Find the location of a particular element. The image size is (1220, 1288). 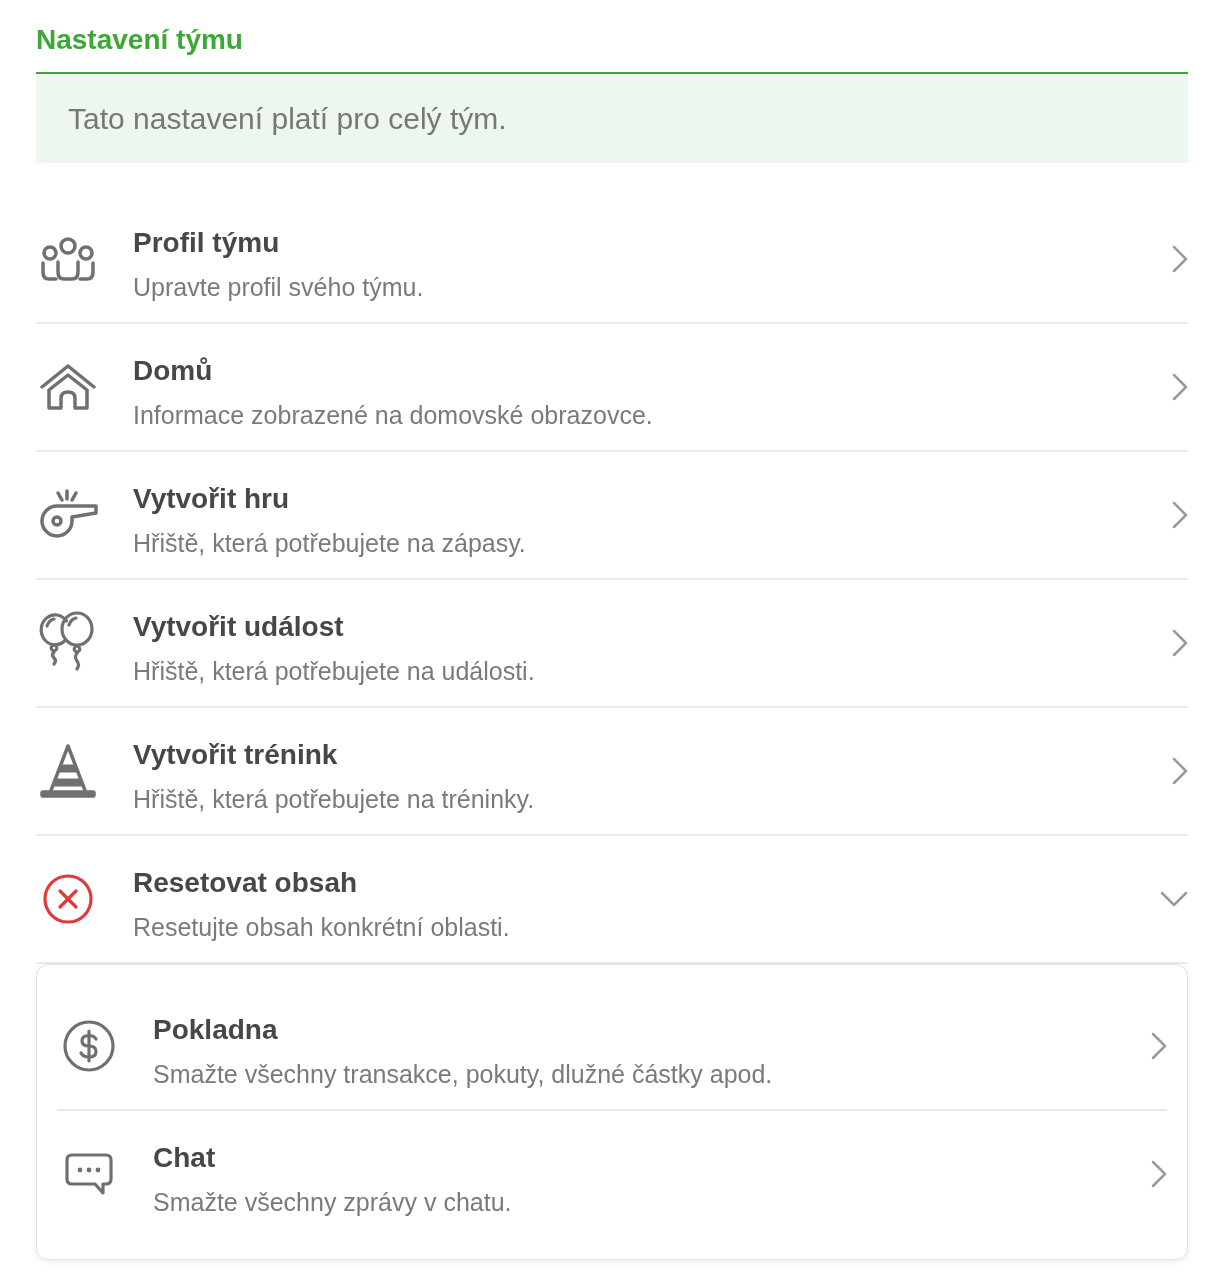

settings-row: Vytvořit hru Hřiště, která potřebujete na zápasy. is located at coordinates (612, 516).